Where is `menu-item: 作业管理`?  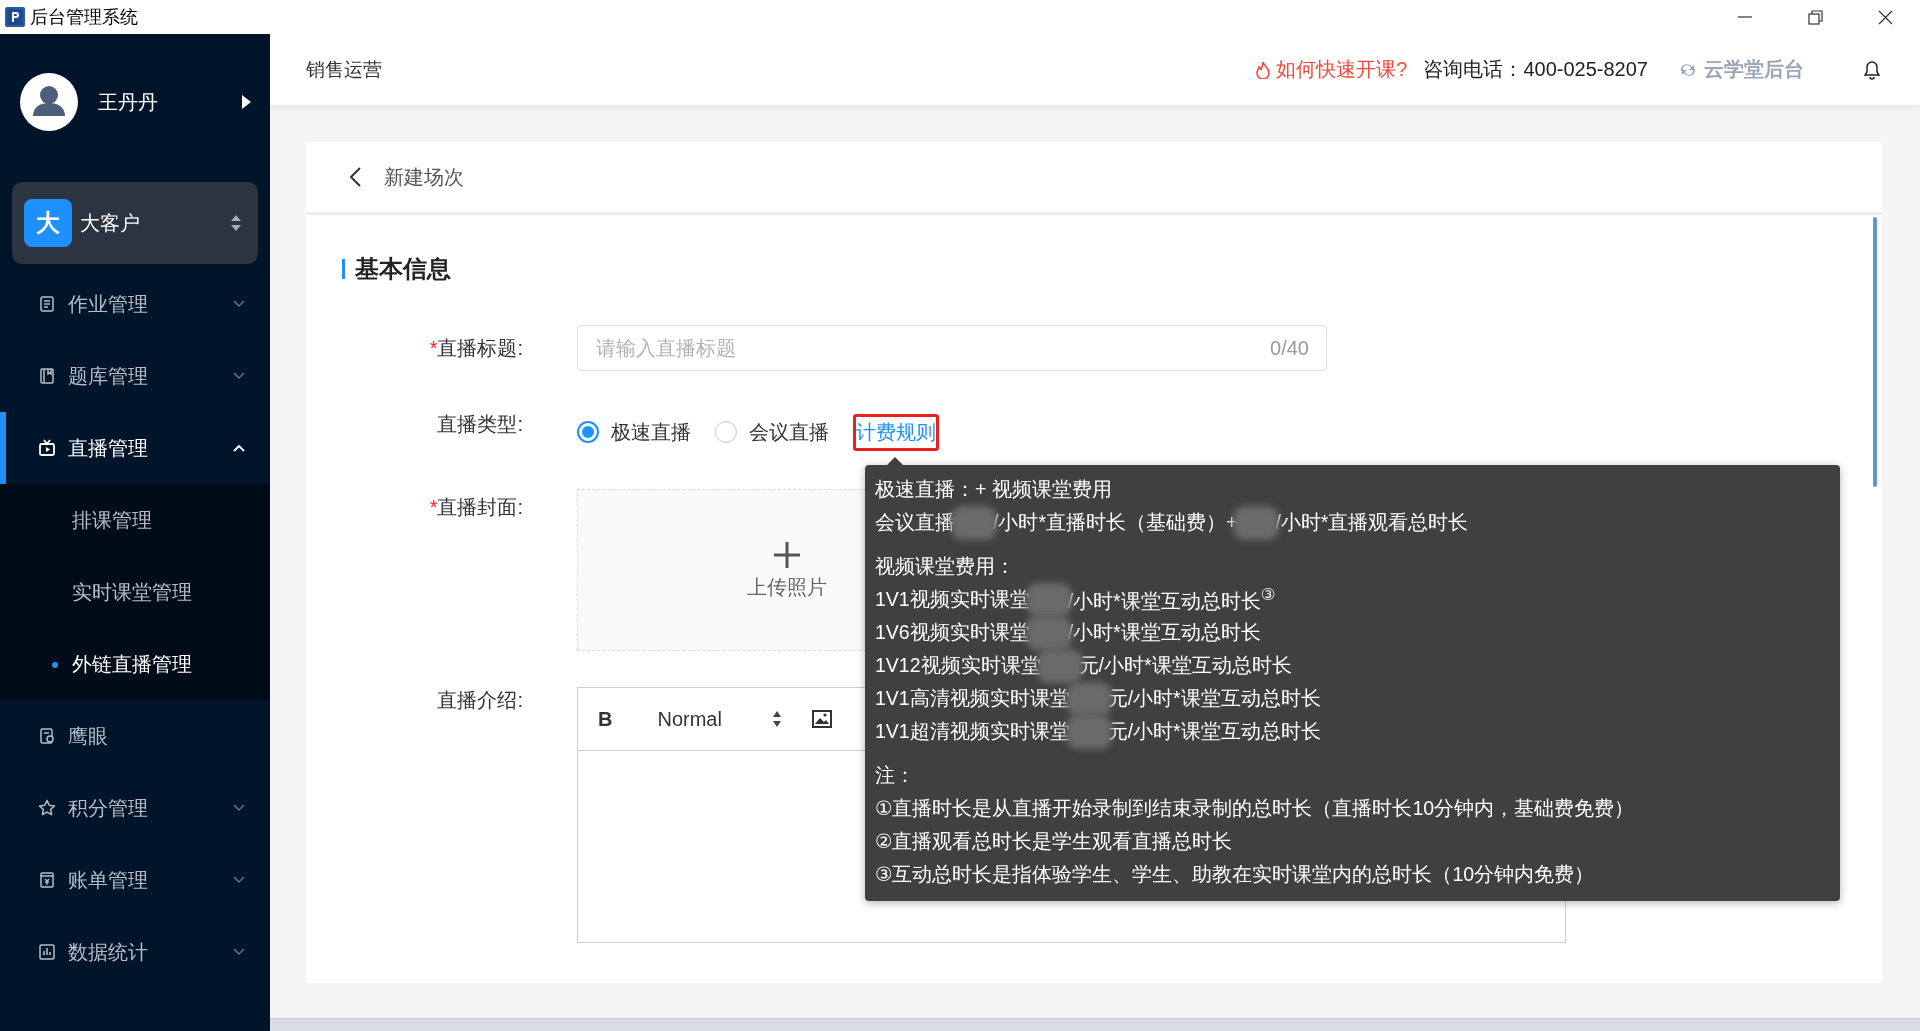
menu-item: 作业管理 is located at coordinates (135, 304).